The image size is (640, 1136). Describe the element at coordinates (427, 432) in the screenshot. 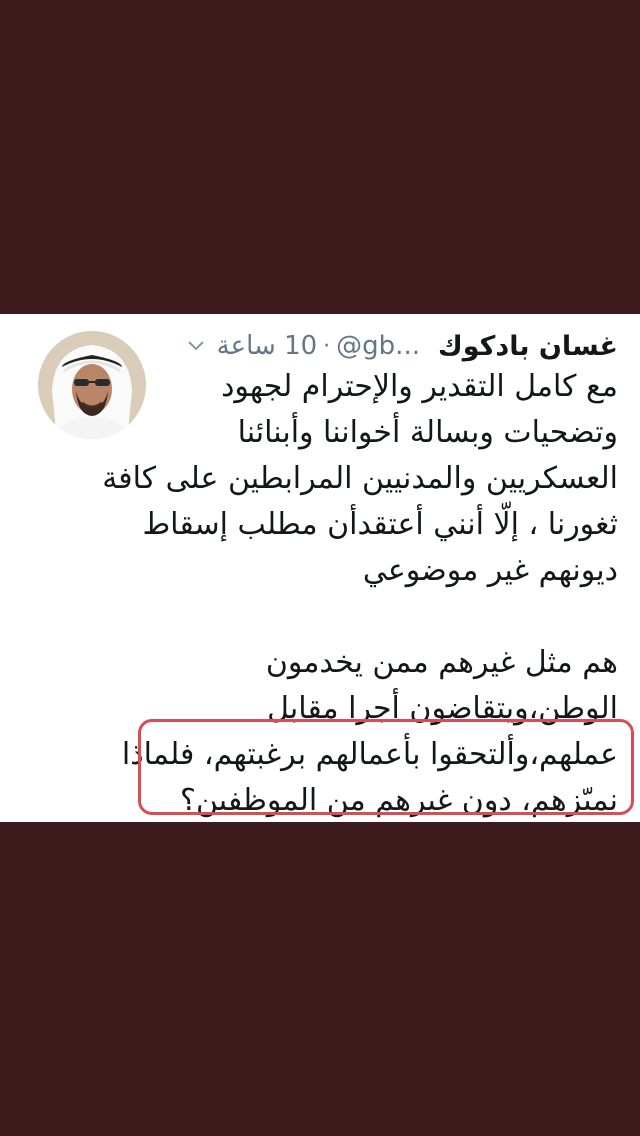

I see `tweet-line: وتضحيات وبسالة أخواننا وأبنائنا` at that location.